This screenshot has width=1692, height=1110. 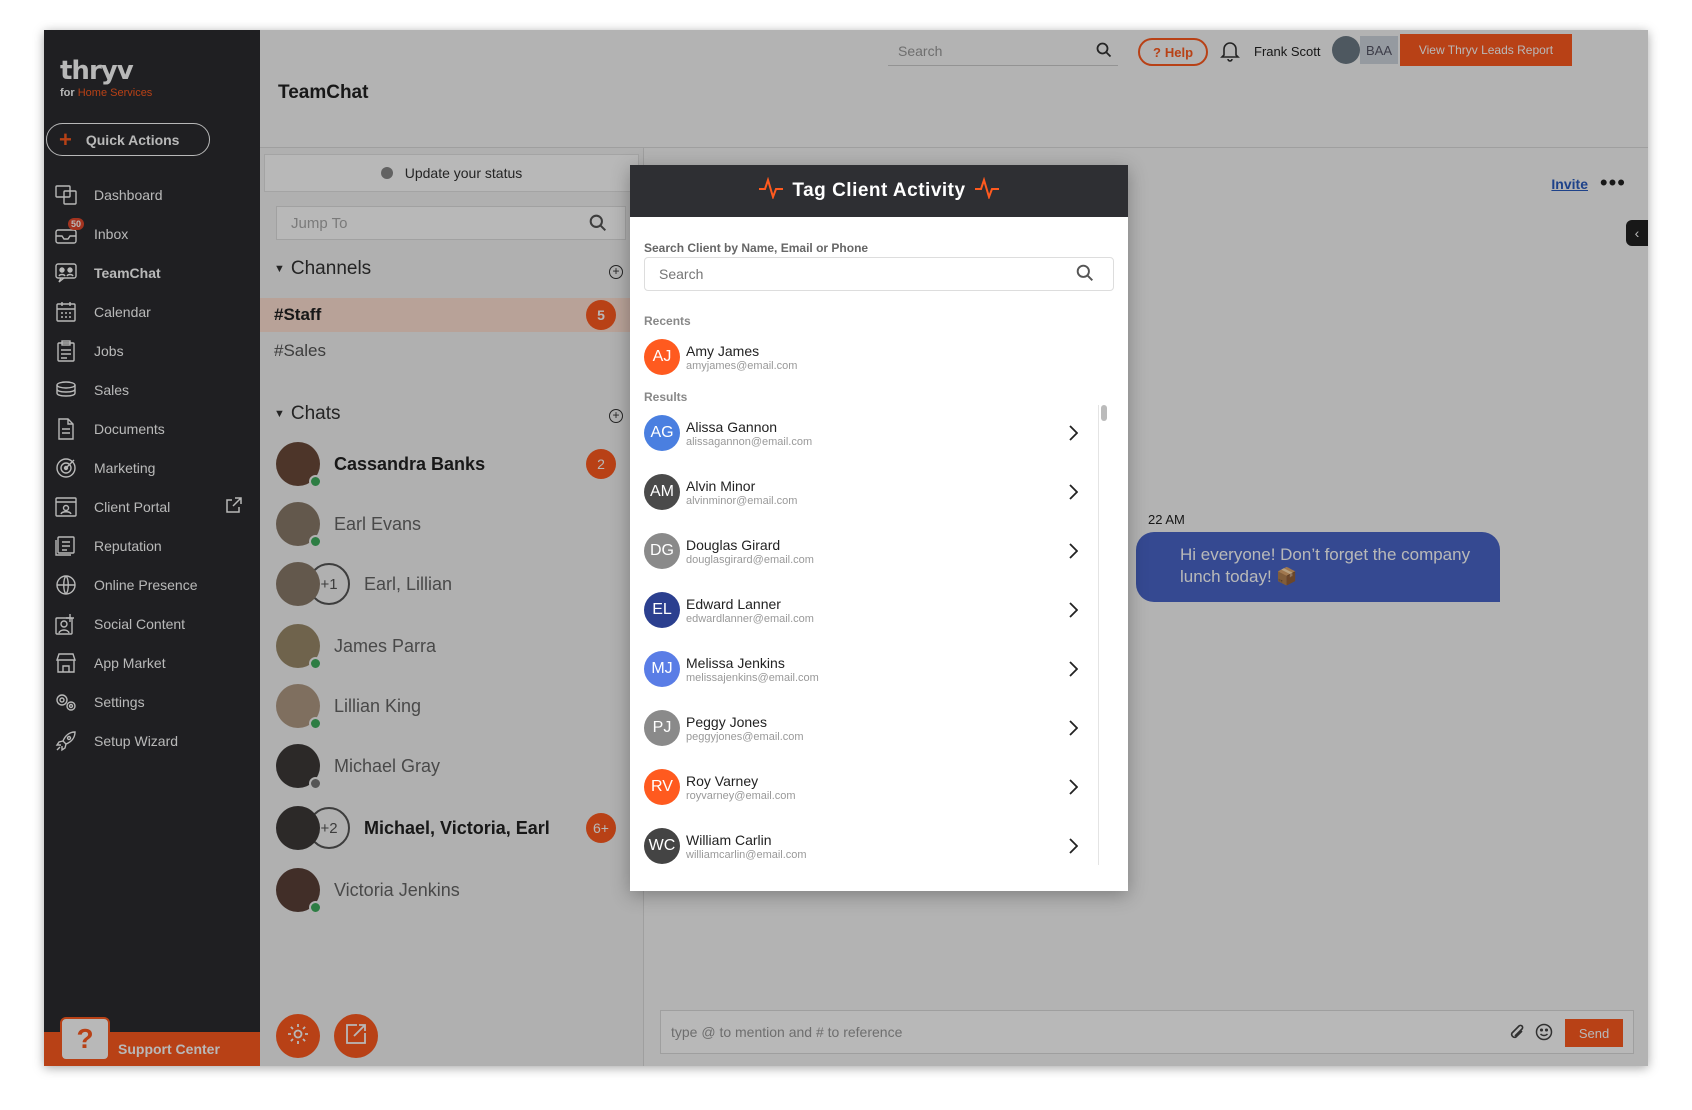 I want to click on result-client-item: PJ Peggy Jones peggyjones@email.com, so click(x=867, y=728).